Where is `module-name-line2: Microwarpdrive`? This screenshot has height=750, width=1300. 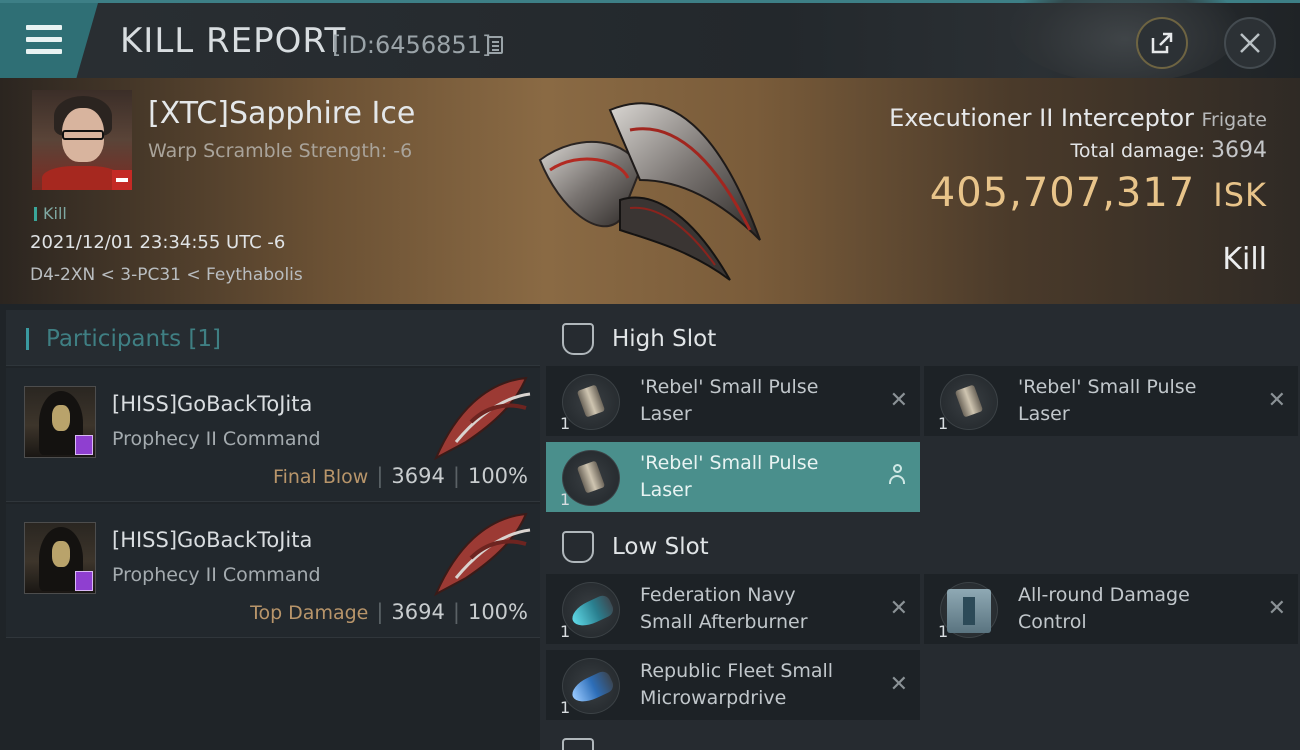
module-name-line2: Microwarpdrive is located at coordinates (713, 698).